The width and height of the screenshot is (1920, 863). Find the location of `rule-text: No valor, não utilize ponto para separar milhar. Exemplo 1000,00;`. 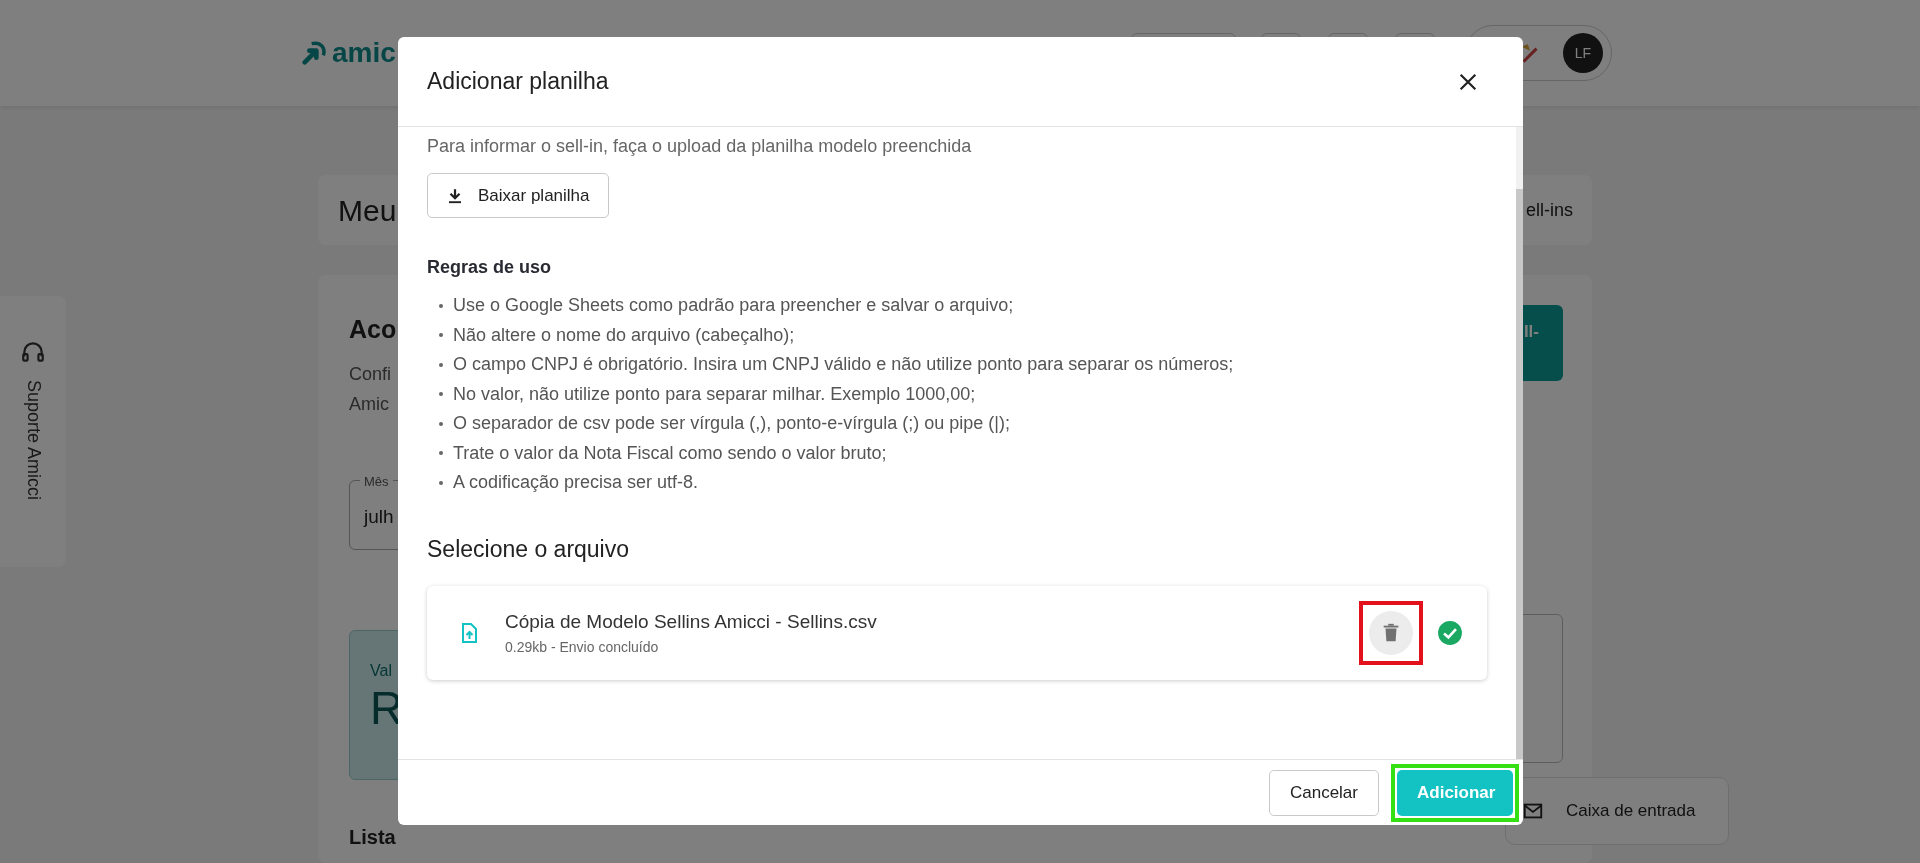

rule-text: No valor, não utilize ponto para separar milhar. Exemplo 1000,00; is located at coordinates (714, 394).